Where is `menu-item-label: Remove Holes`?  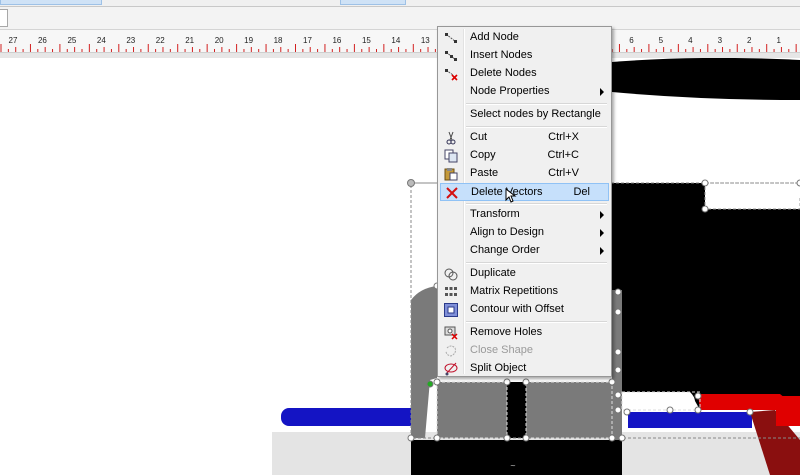
menu-item-label: Remove Holes is located at coordinates (506, 332).